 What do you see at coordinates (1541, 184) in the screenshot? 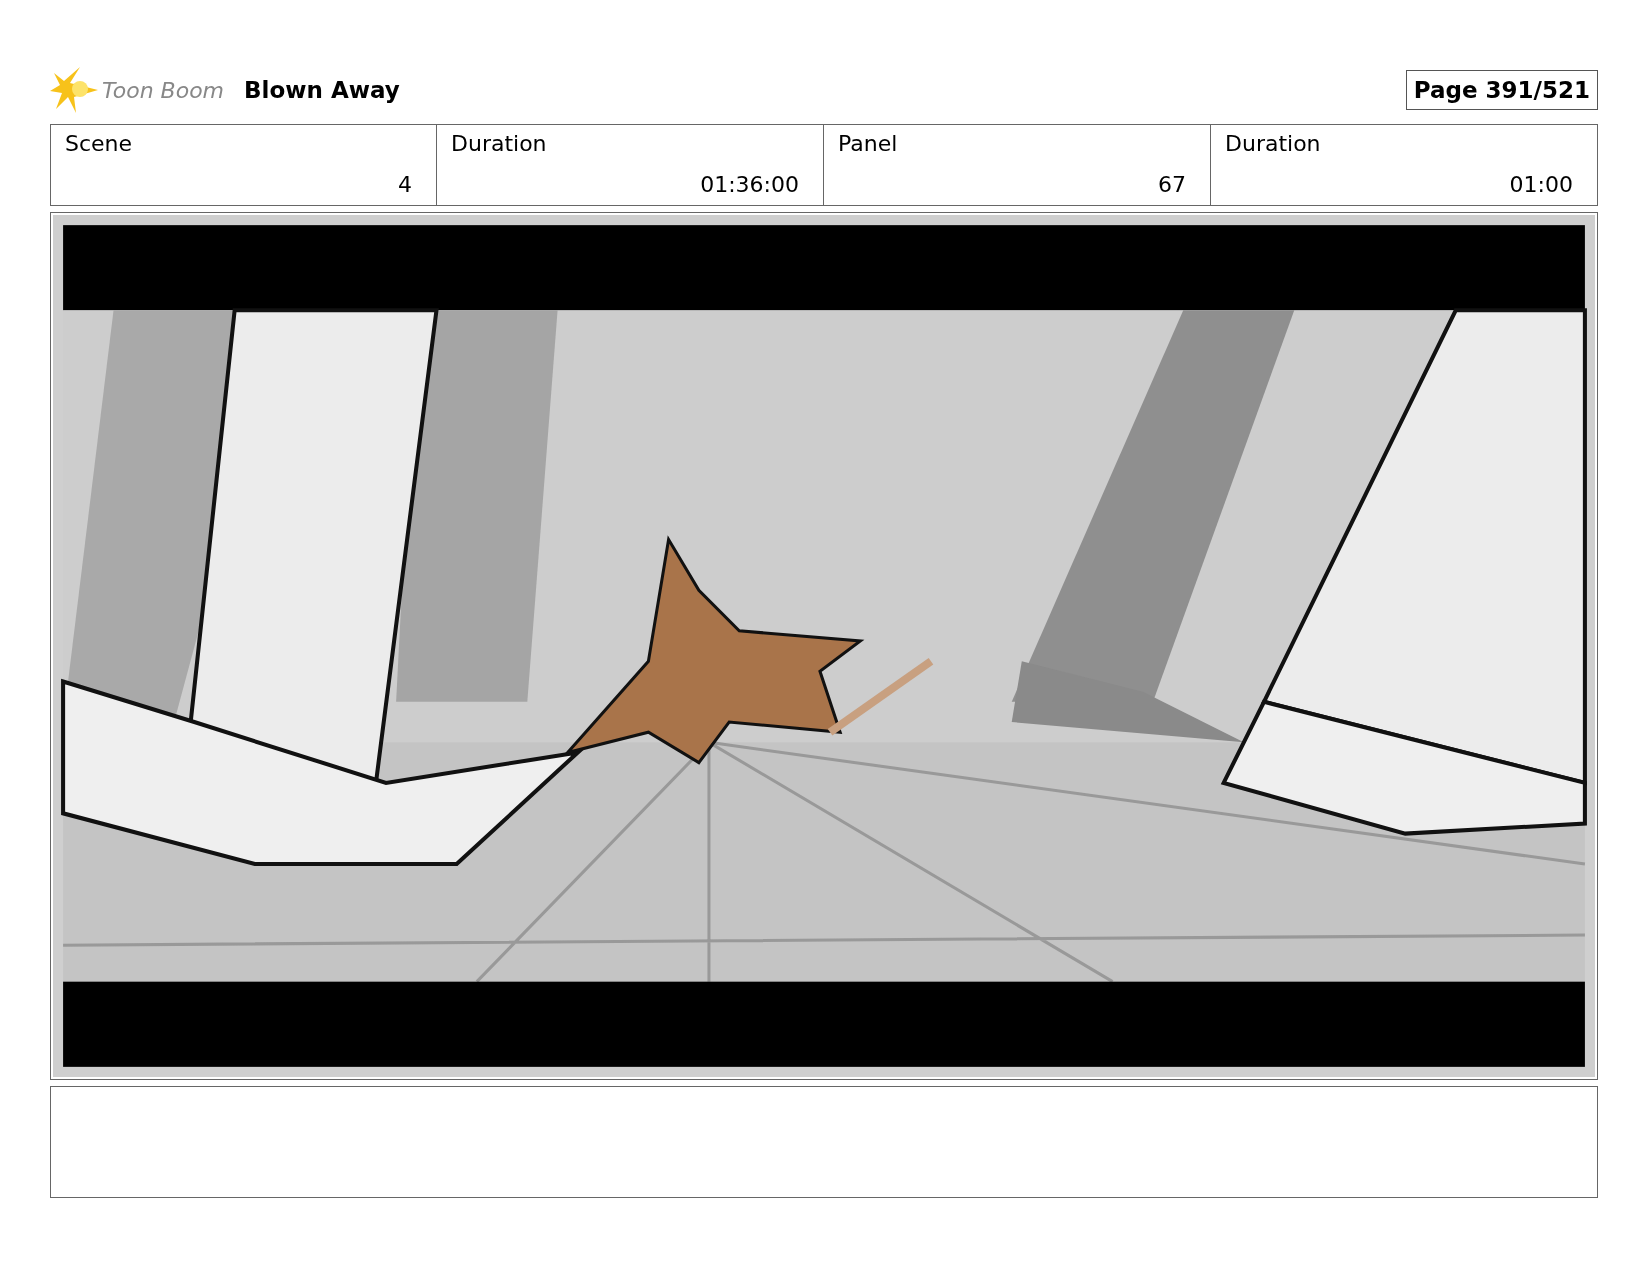
I see `info-value: 01:00` at bounding box center [1541, 184].